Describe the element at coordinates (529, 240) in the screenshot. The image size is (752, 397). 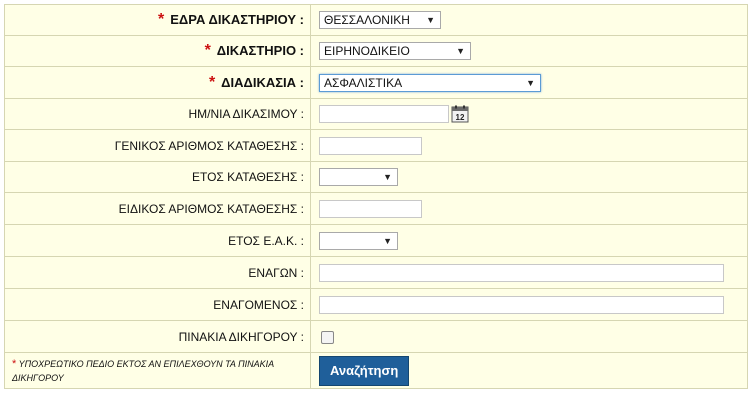
I see `eak-year-cell: ▼` at that location.